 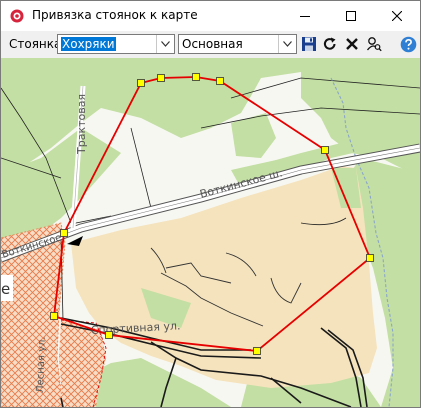 What do you see at coordinates (115, 15) in the screenshot?
I see `window-title: Привязка стоянок к карте` at bounding box center [115, 15].